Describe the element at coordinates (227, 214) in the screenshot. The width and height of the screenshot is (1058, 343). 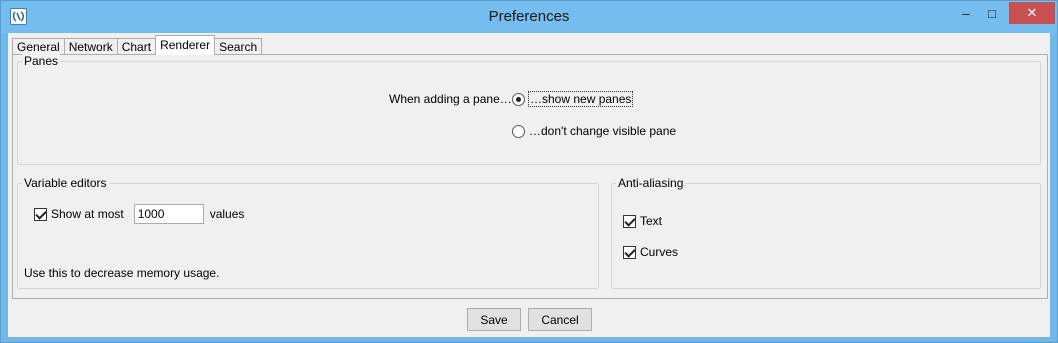
I see `values-unit-label: values` at that location.